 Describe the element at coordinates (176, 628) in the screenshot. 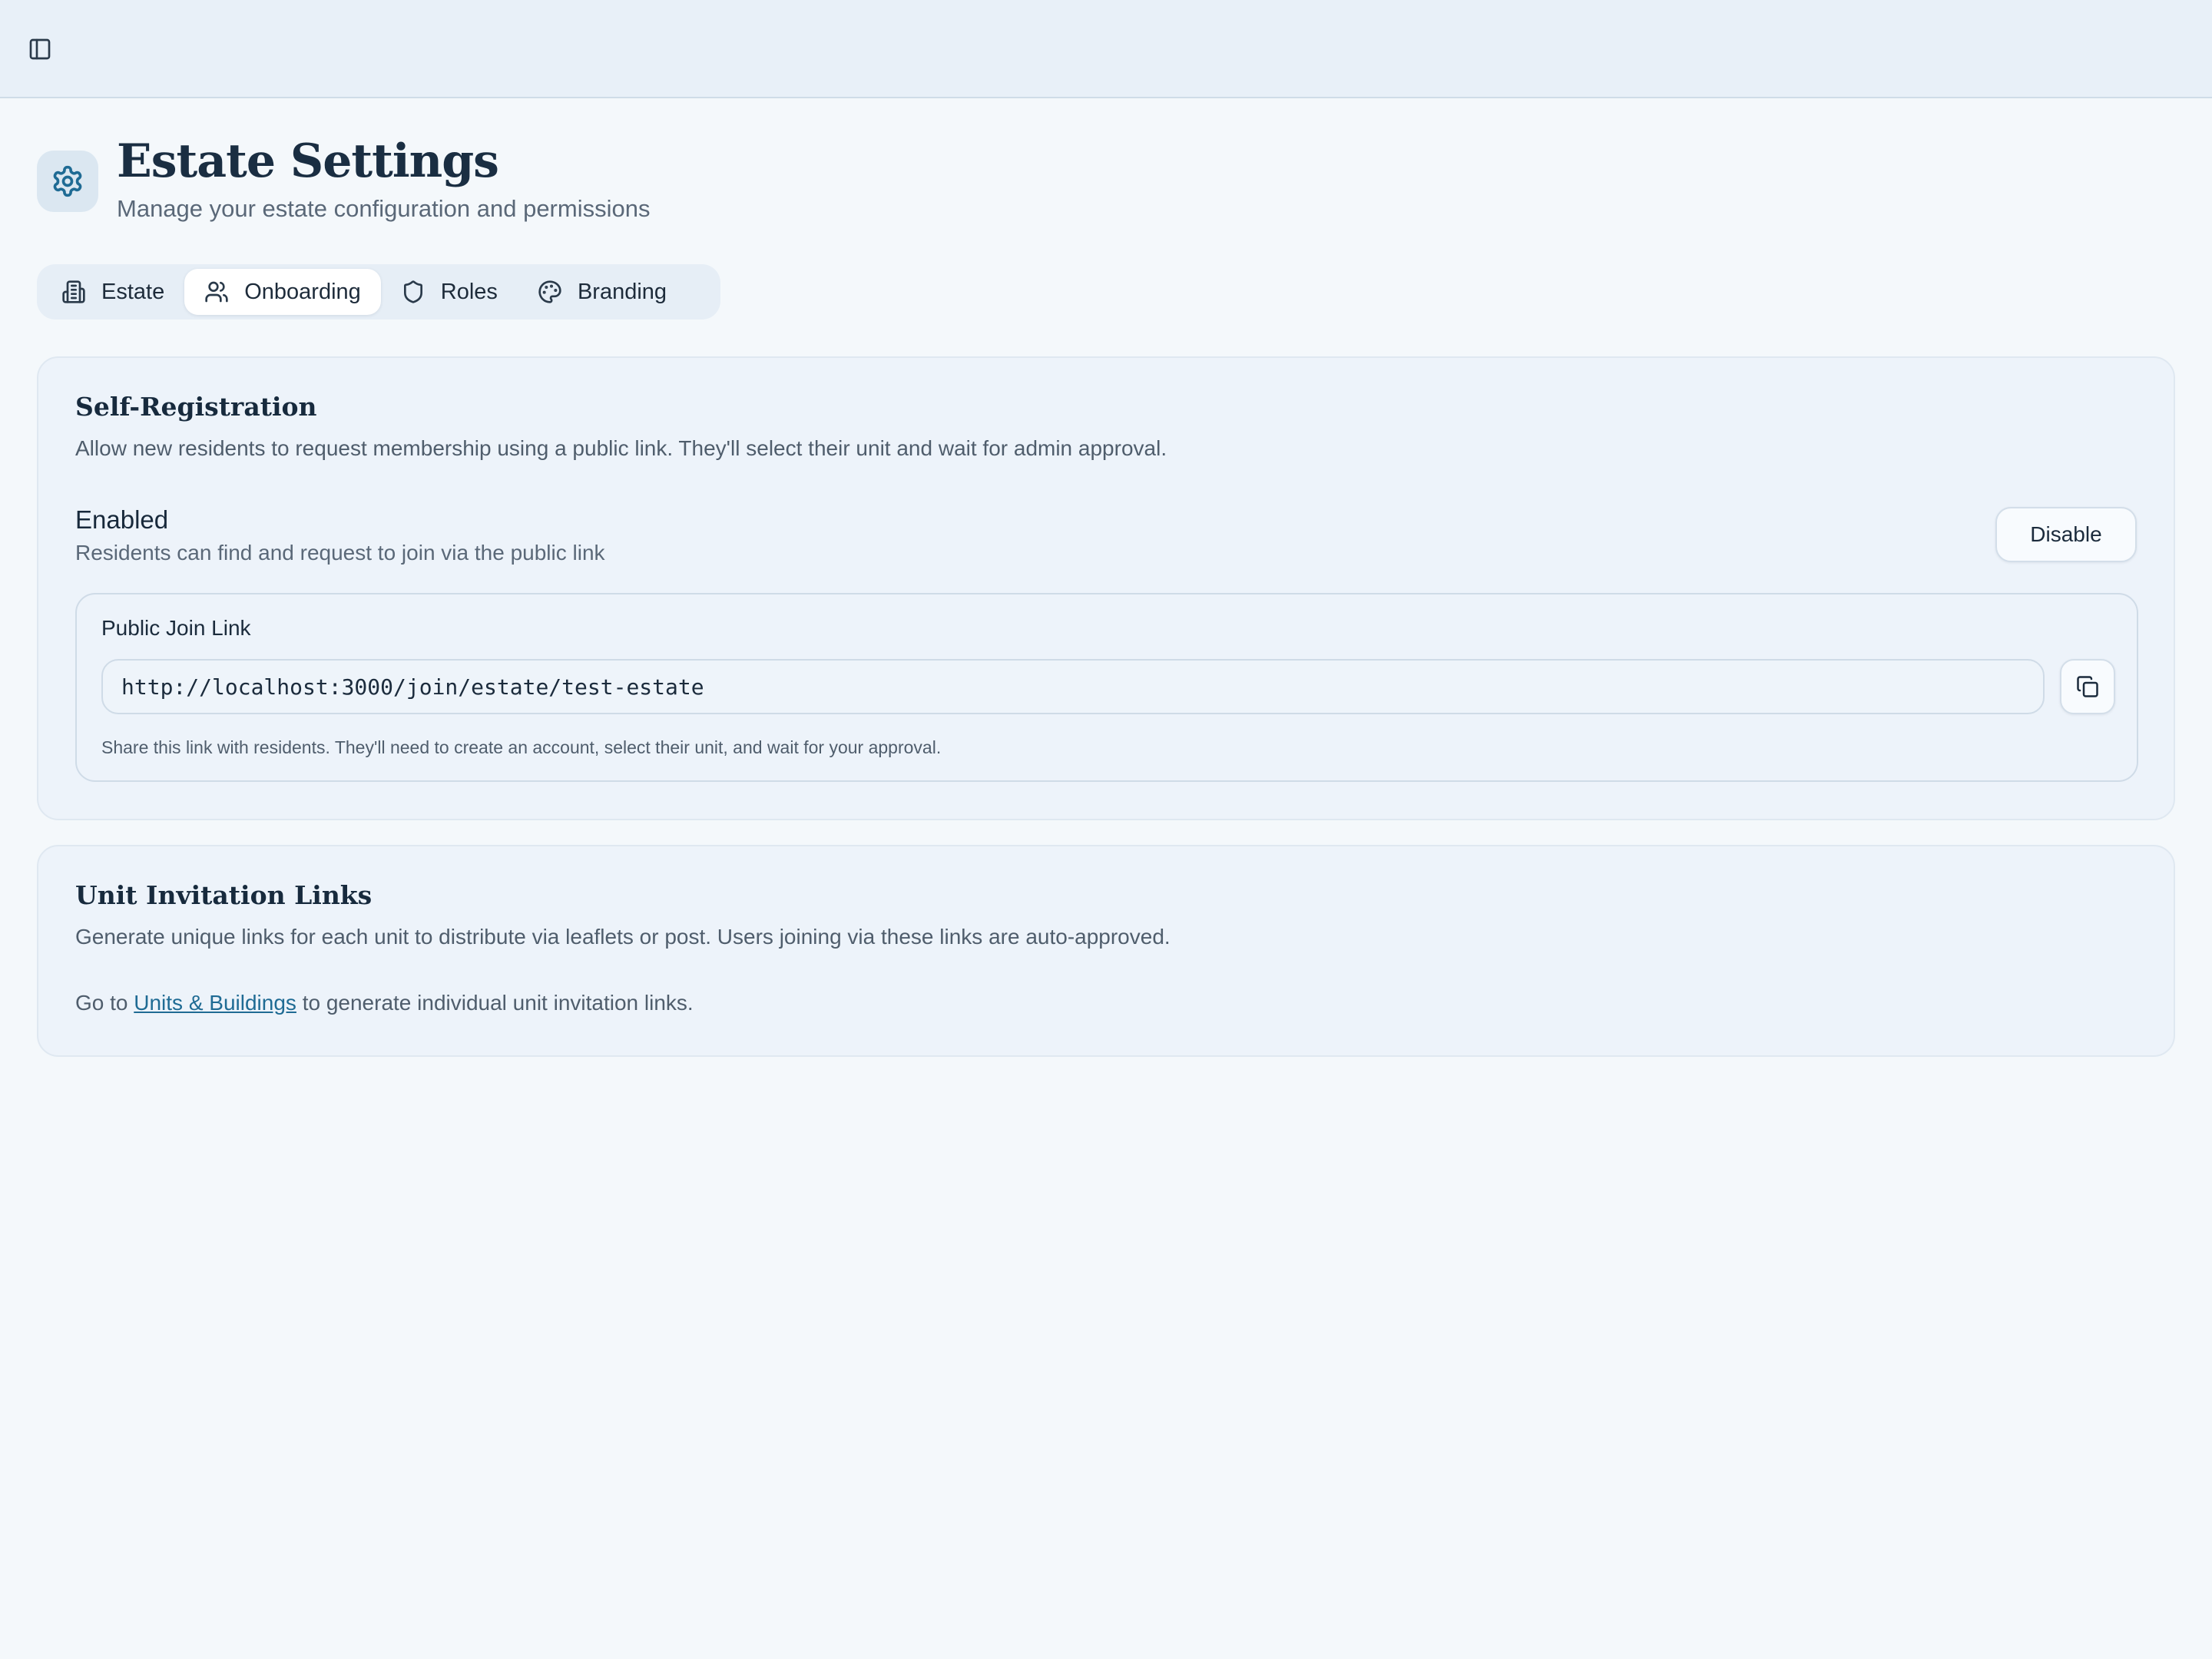

I see `public-join-link-label: Public Join Link` at that location.